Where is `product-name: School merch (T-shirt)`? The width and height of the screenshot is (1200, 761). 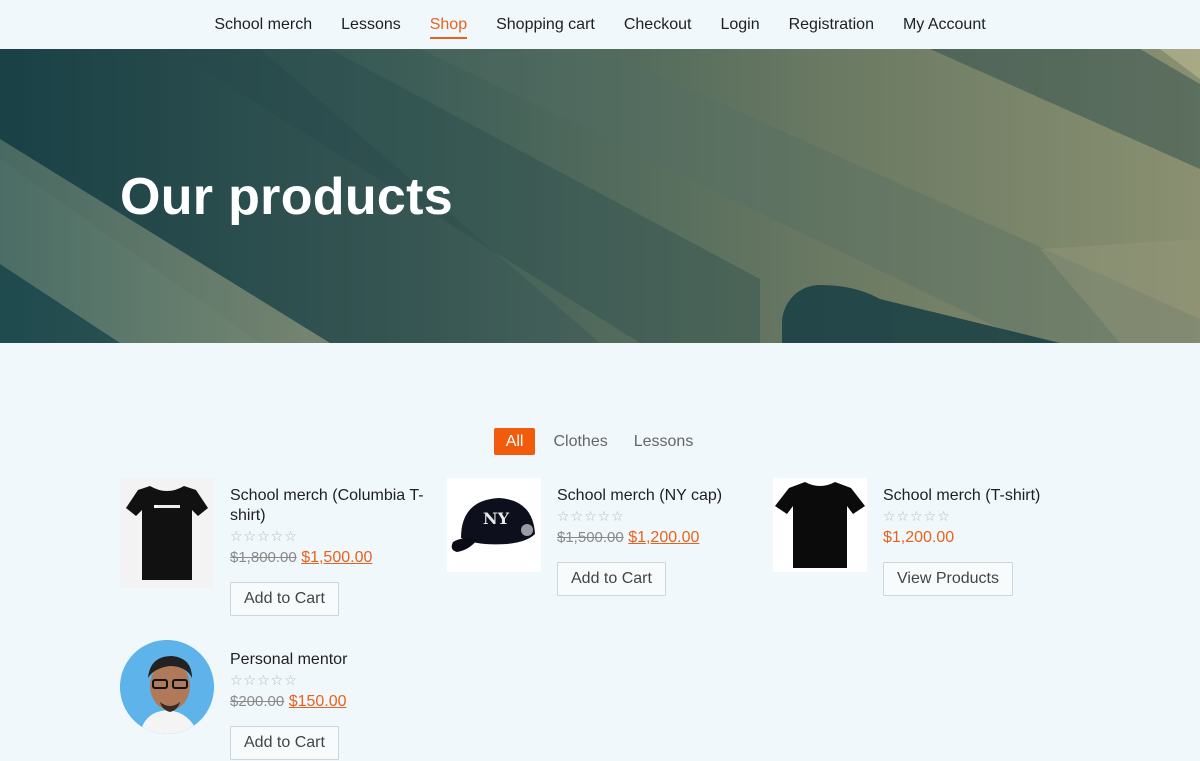
product-name: School merch (T-shirt) is located at coordinates (985, 496).